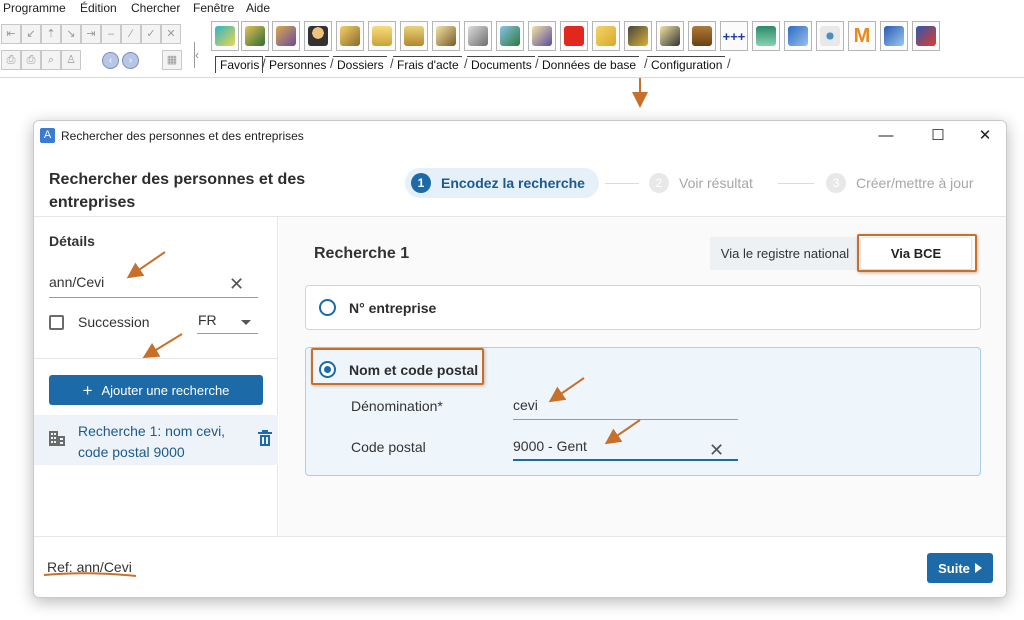 The height and width of the screenshot is (620, 1024). Describe the element at coordinates (589, 64) in the screenshot. I see `tab-donnees-de-base: Données de base` at that location.